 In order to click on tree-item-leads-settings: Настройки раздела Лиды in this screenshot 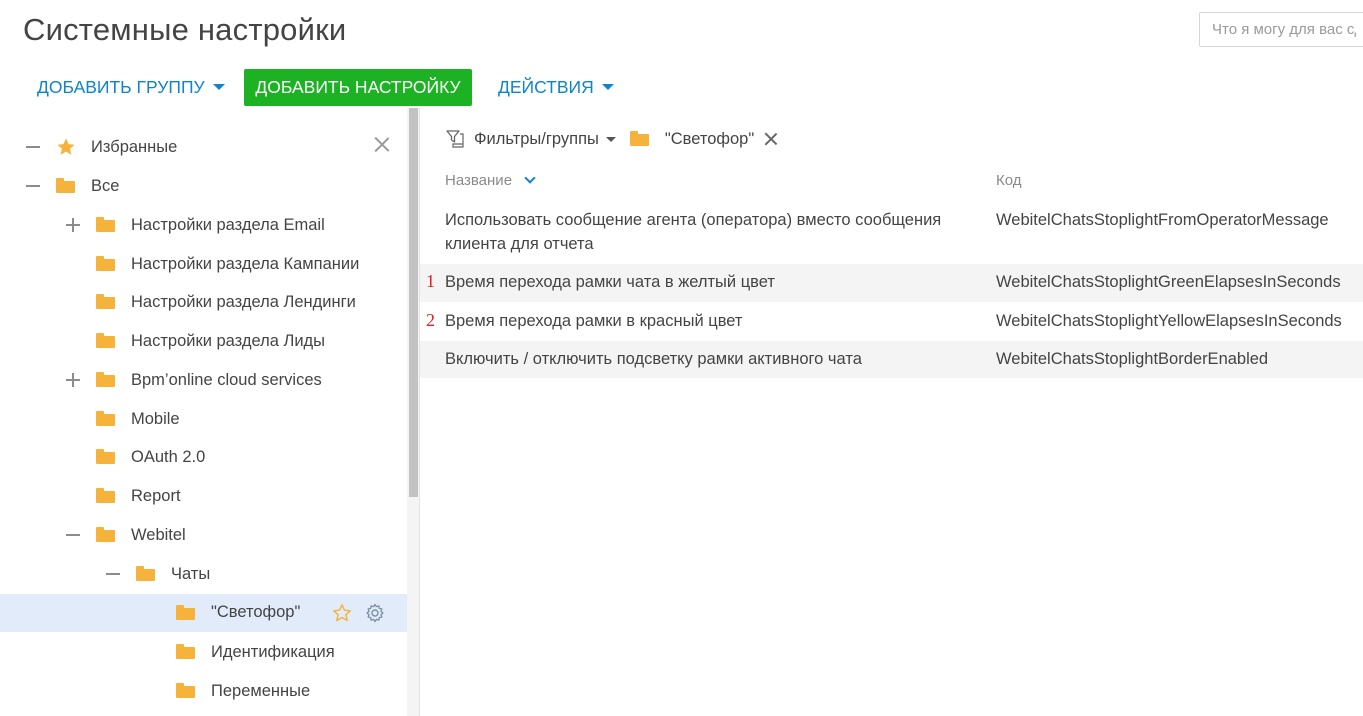, I will do `click(203, 341)`.